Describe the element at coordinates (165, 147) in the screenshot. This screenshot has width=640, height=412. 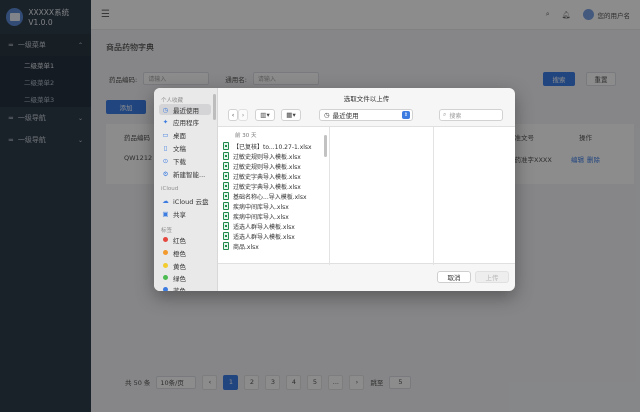
I see `document-icon: ▯` at that location.